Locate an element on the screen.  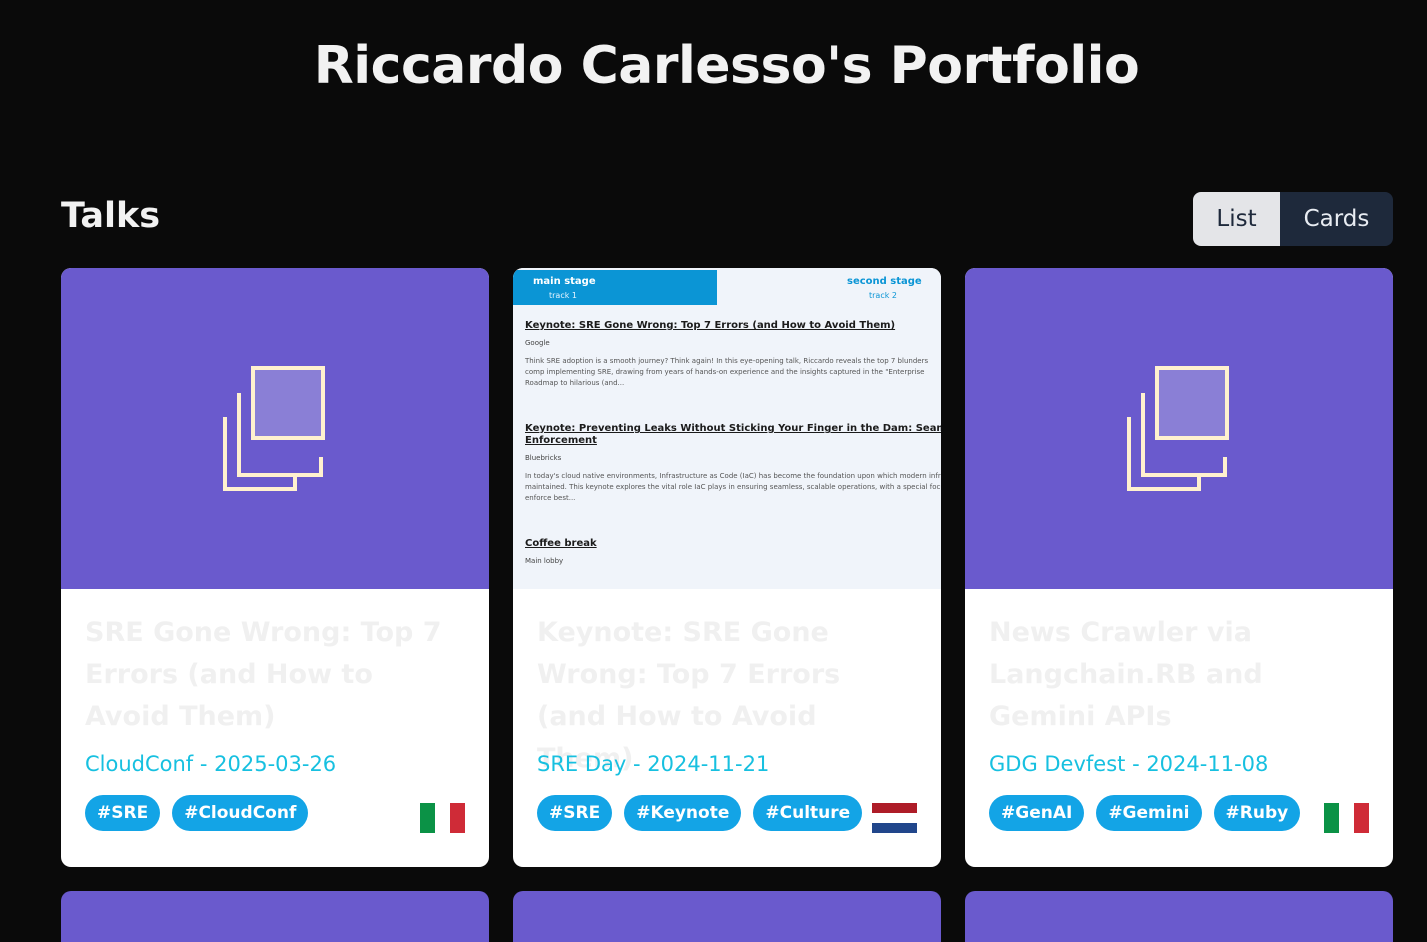
tag: #Ruby is located at coordinates (1257, 813).